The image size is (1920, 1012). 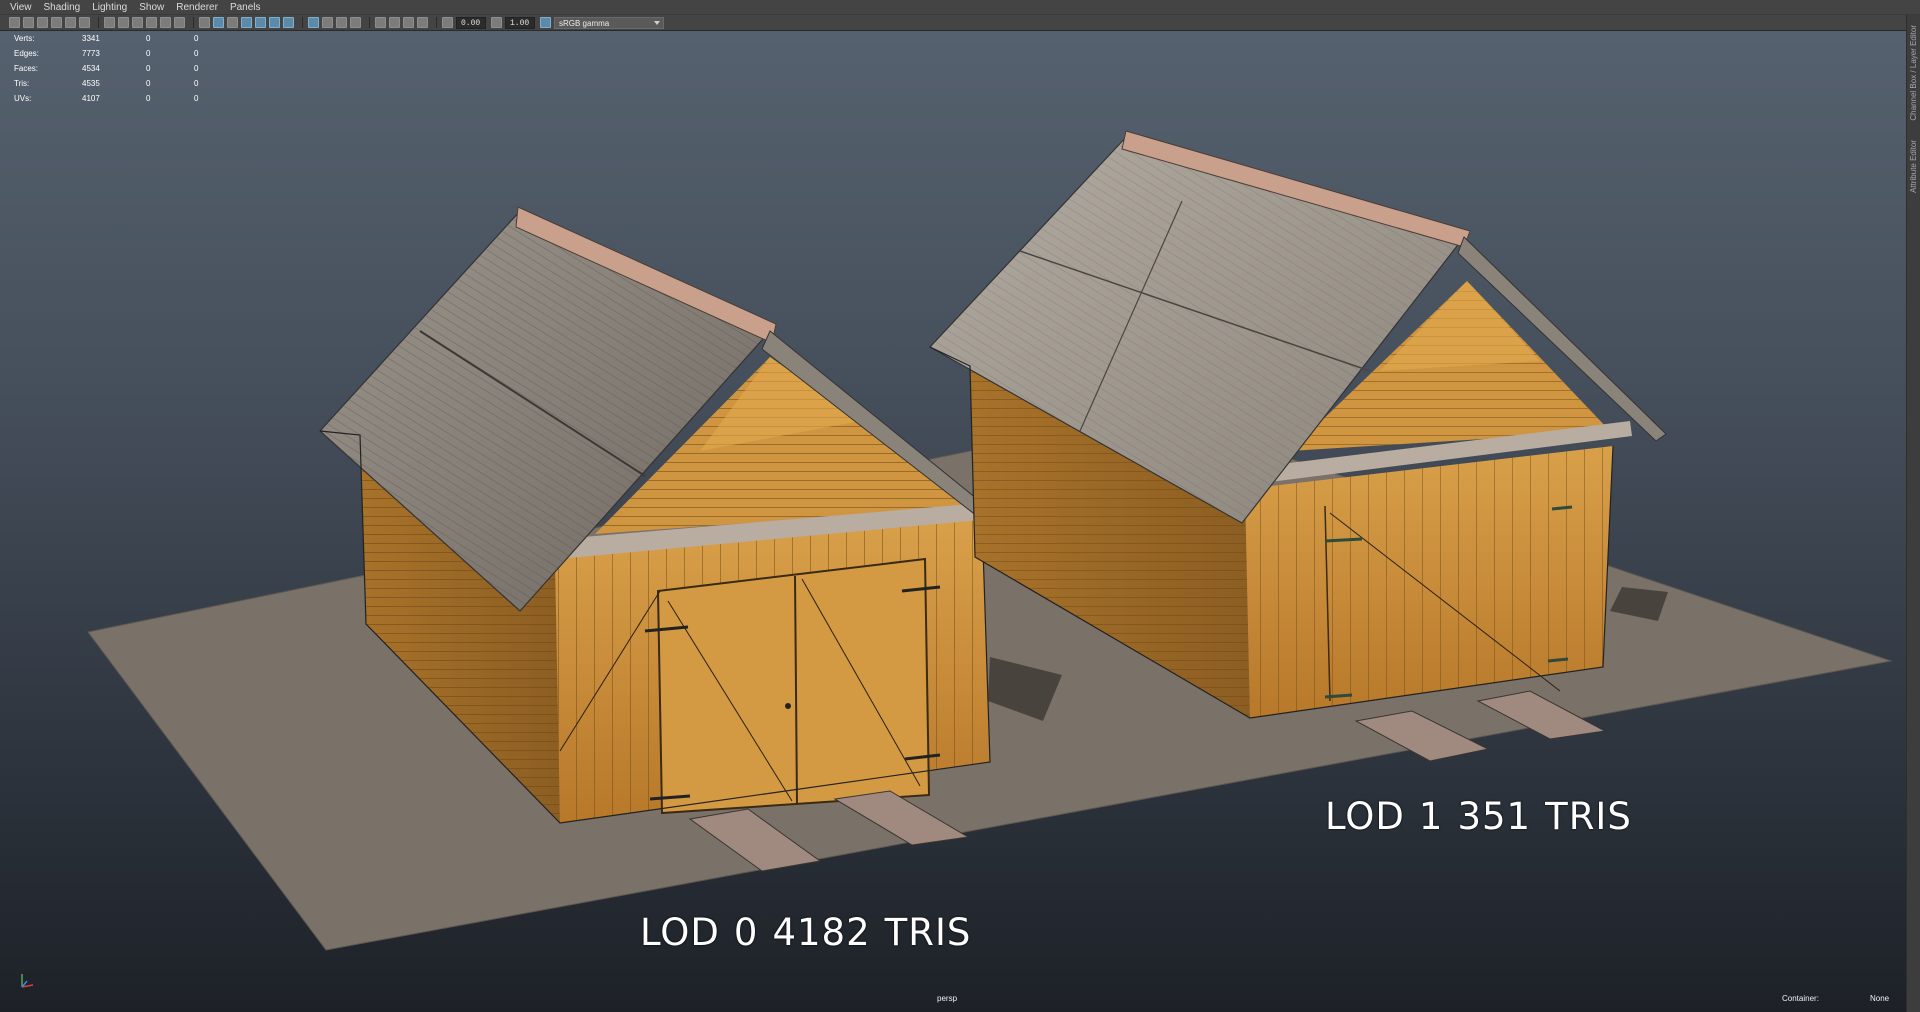 What do you see at coordinates (14, 22) in the screenshot?
I see `select-camera-icon` at bounding box center [14, 22].